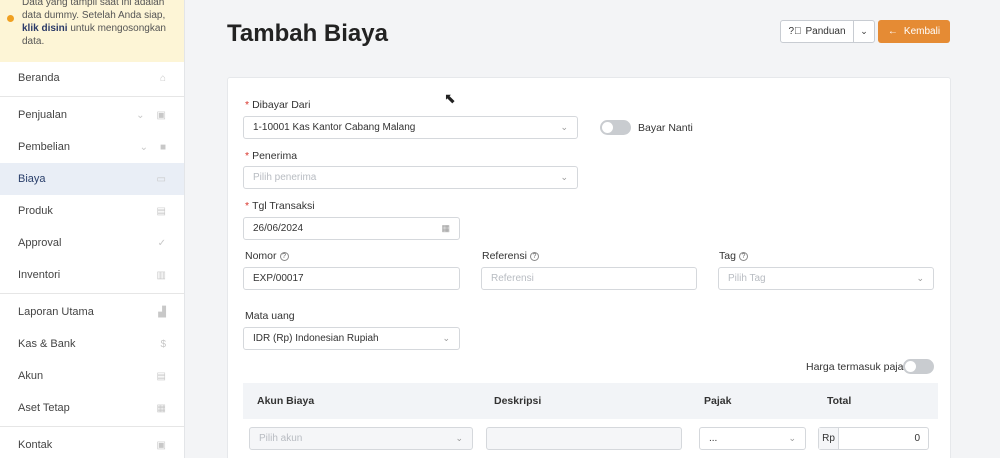 Image resolution: width=1000 pixels, height=458 pixels. What do you see at coordinates (510, 256) in the screenshot?
I see `referensi-label: Referensi?` at bounding box center [510, 256].